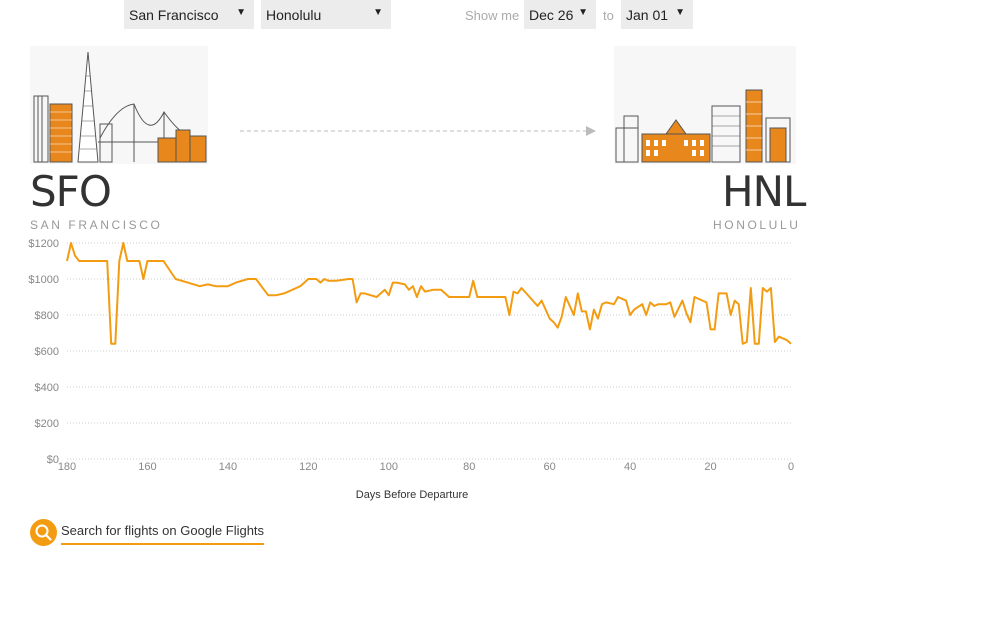  What do you see at coordinates (326, 14) in the screenshot?
I see `destination-select: Honolulu ▼` at bounding box center [326, 14].